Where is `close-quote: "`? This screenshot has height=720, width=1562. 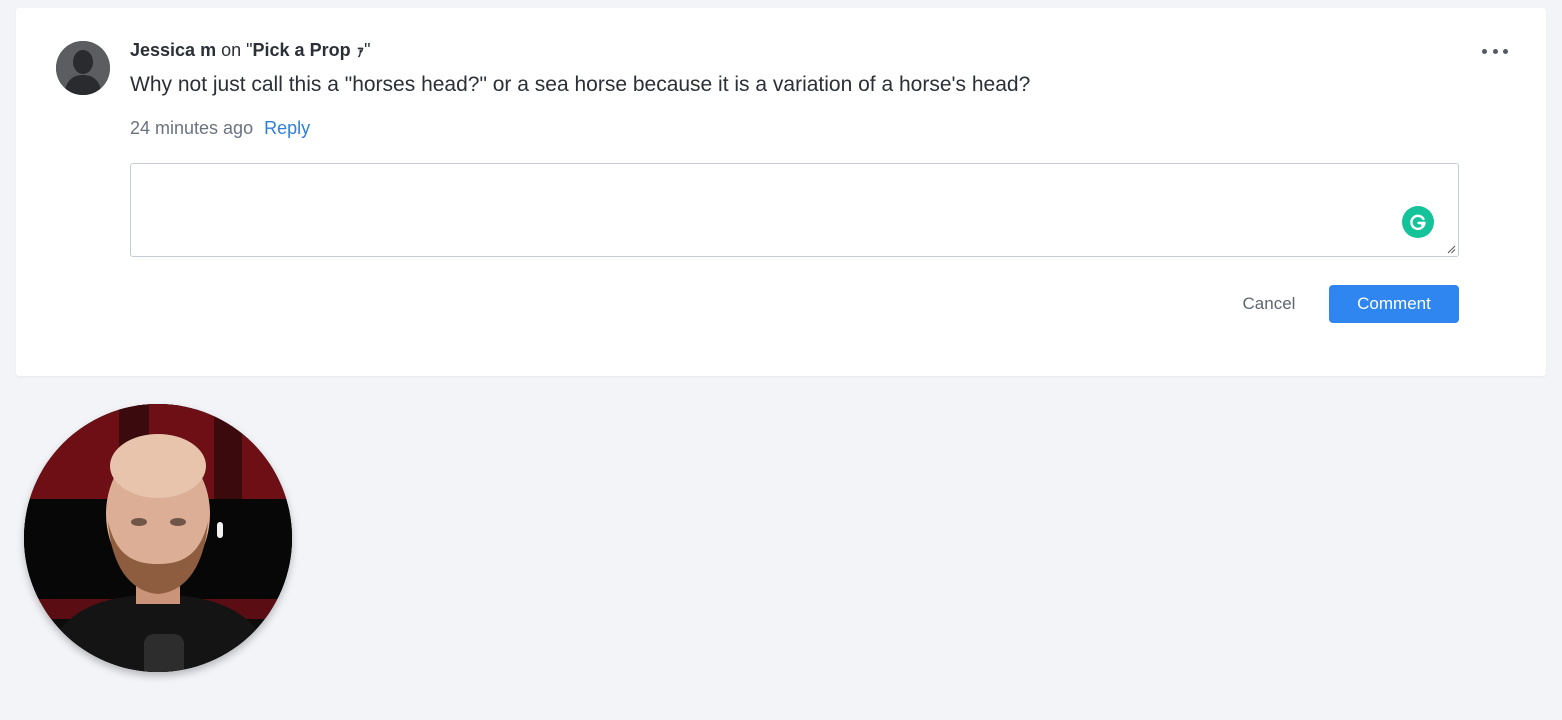
close-quote: " is located at coordinates (367, 50).